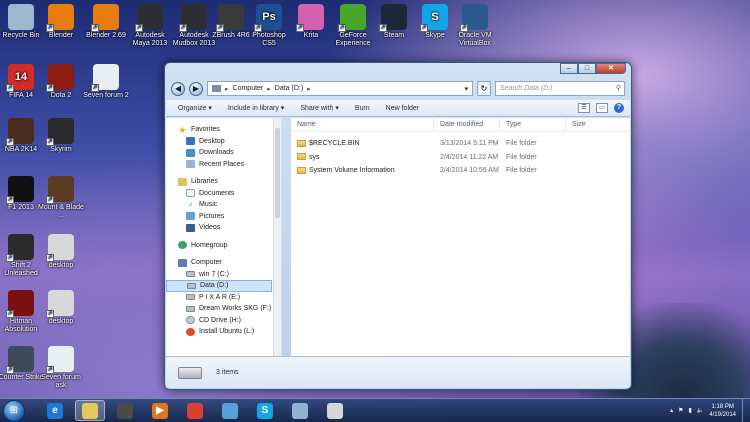 The image size is (750, 422). Describe the element at coordinates (362, 124) in the screenshot. I see `column-name: Name` at that location.